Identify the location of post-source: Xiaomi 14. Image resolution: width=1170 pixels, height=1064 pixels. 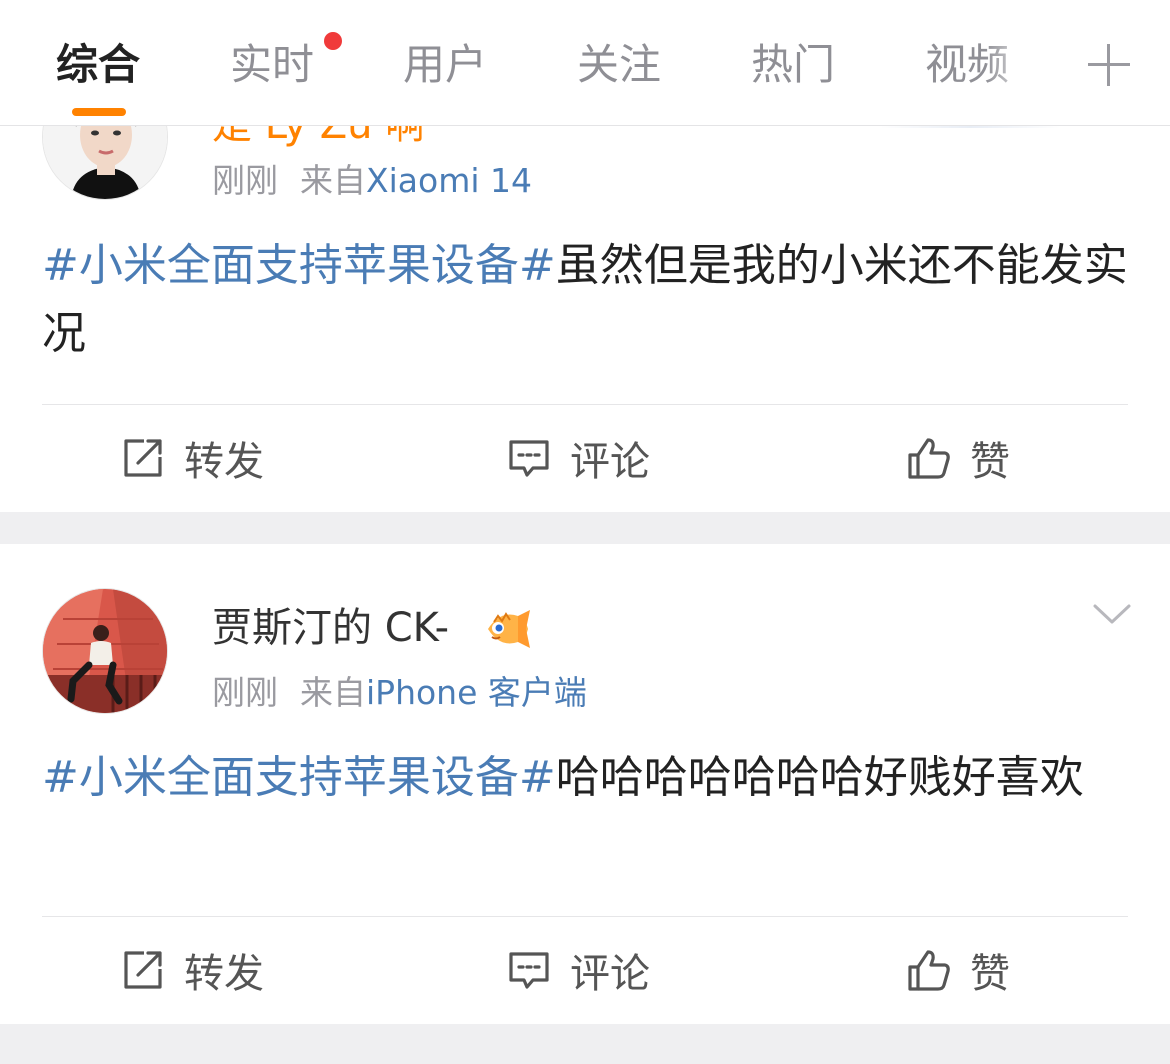
(449, 180).